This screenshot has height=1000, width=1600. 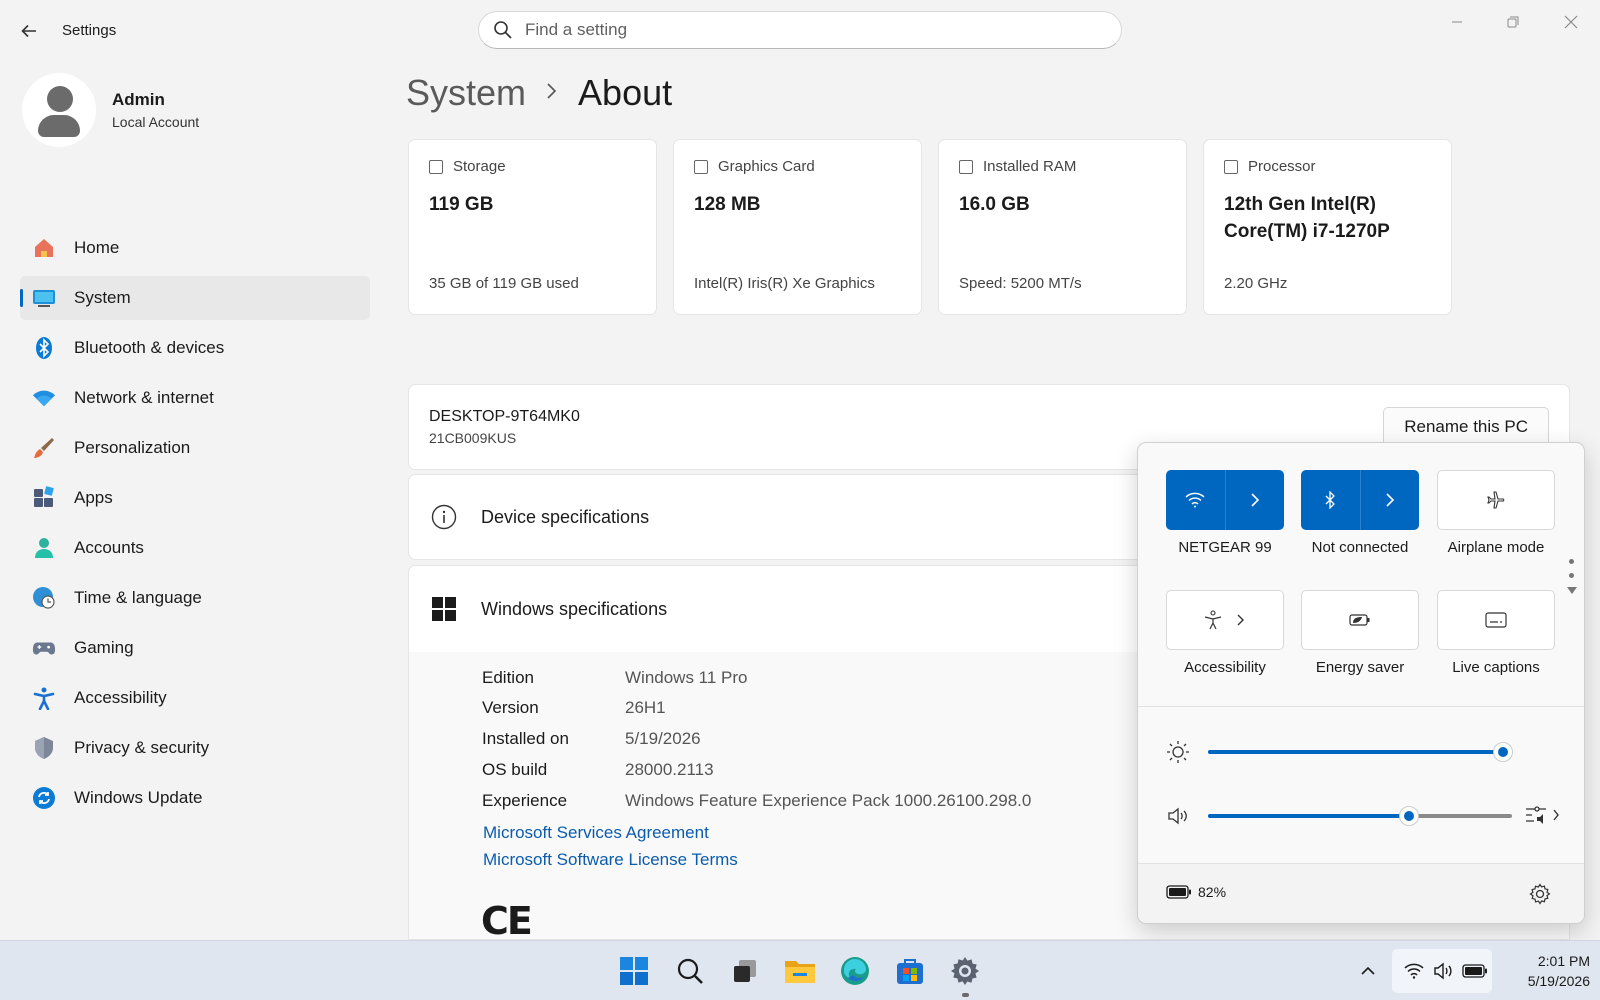 I want to click on sidebar-item-accounts: Accounts, so click(x=195, y=548).